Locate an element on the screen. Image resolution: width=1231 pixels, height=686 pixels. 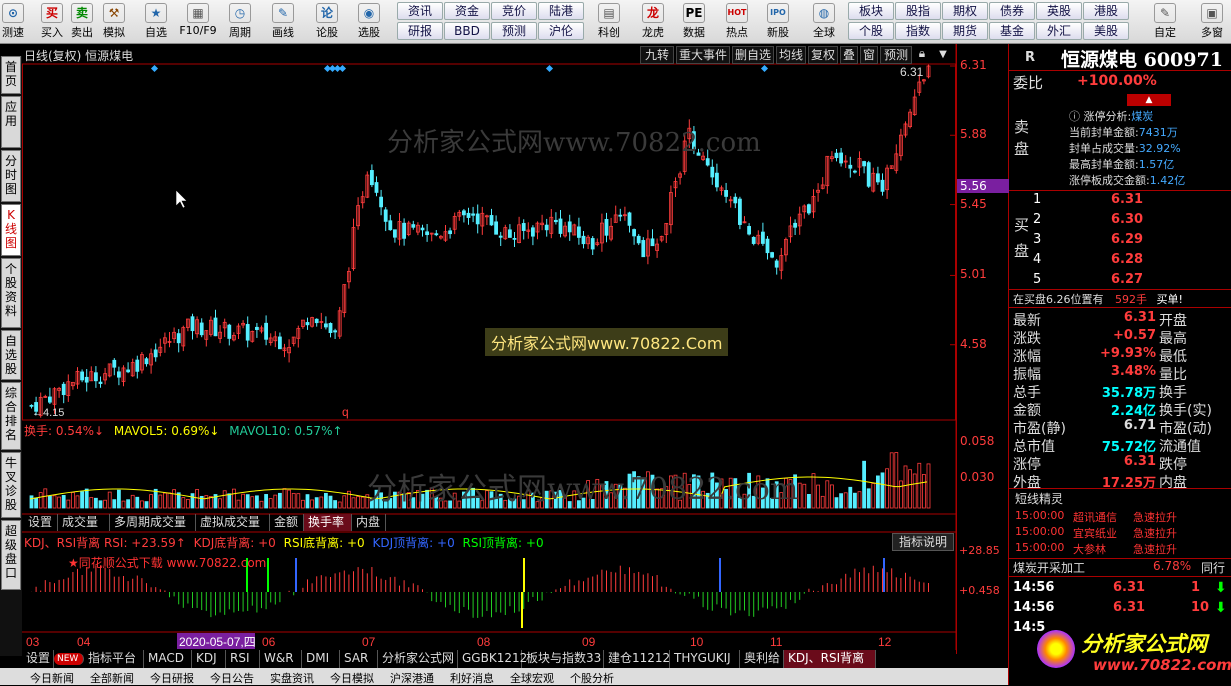
toolbar-pen-button: ✎ 画线 is located at coordinates (283, 22).